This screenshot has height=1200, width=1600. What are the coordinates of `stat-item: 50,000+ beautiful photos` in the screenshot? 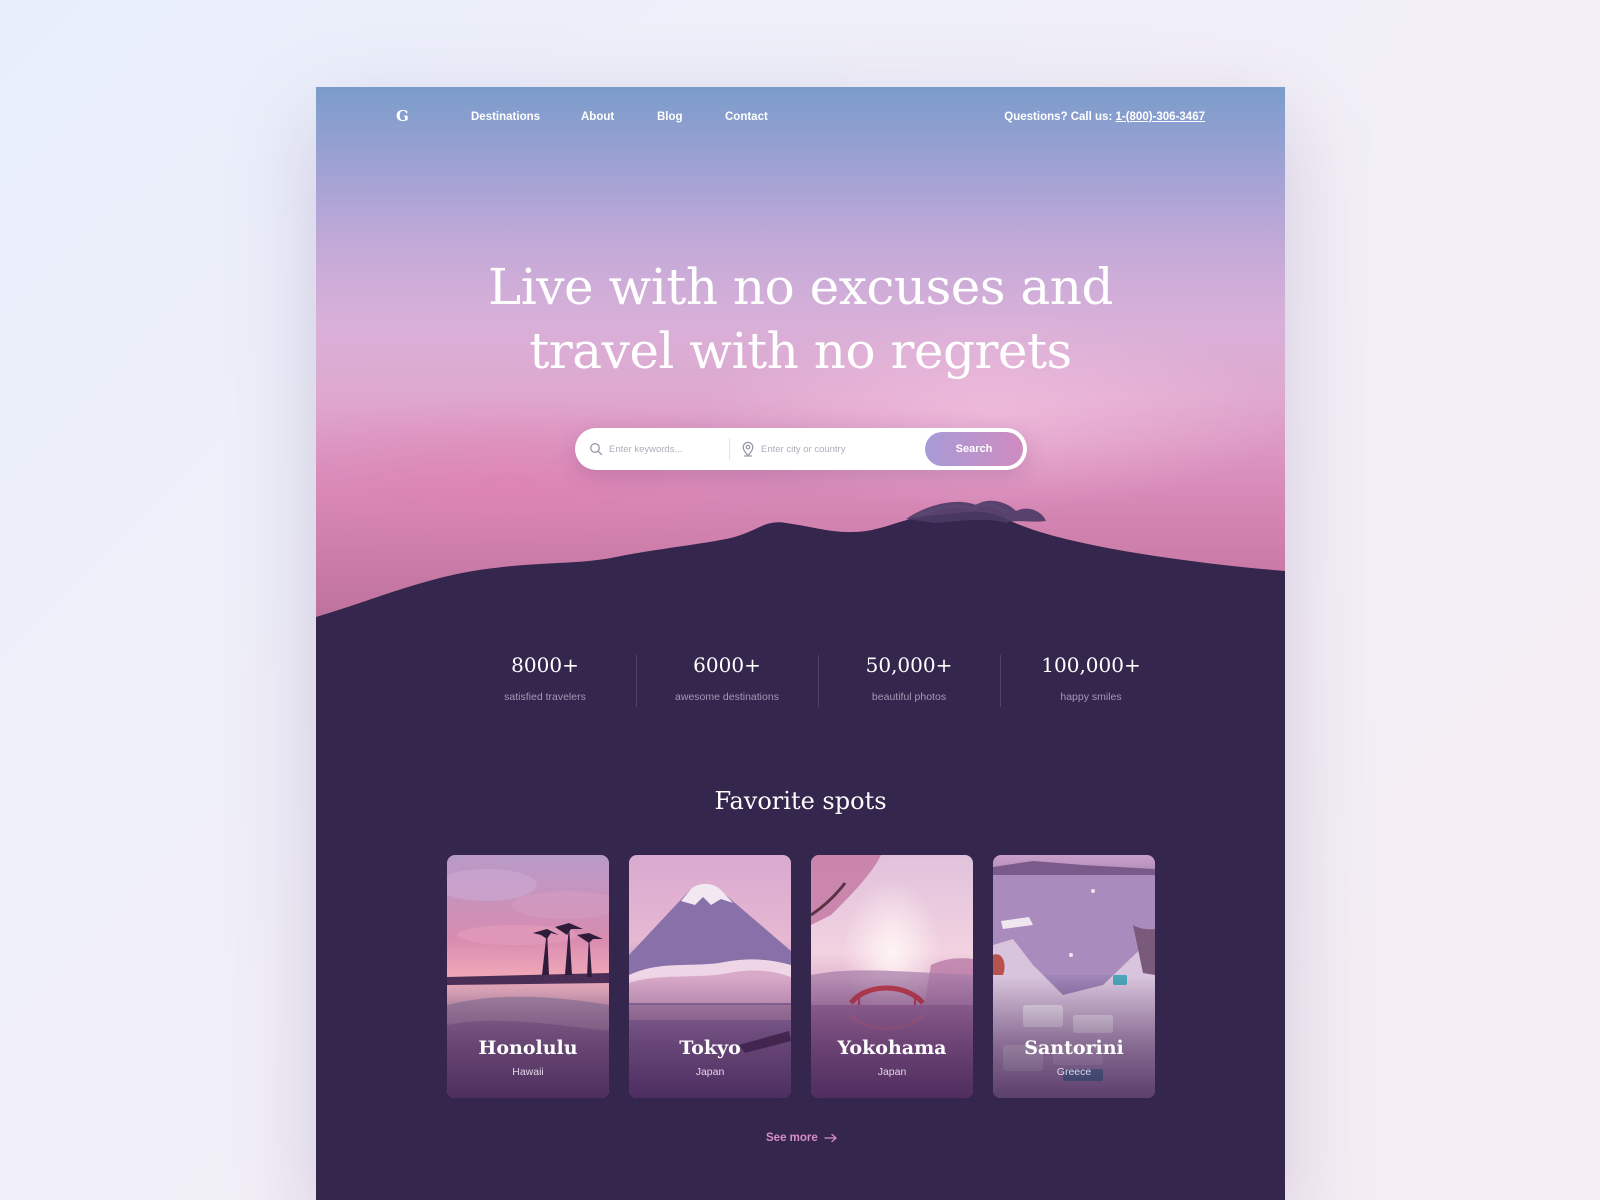 It's located at (909, 675).